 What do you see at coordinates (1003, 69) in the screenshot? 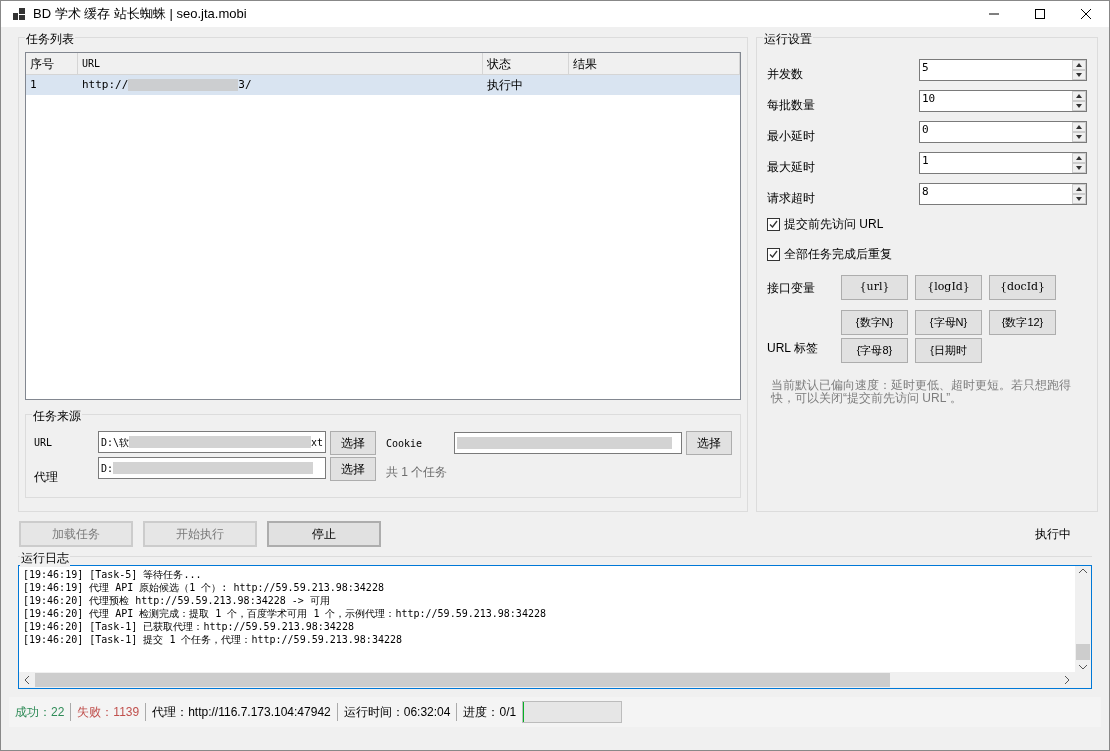
I see `number-spinner: 5` at bounding box center [1003, 69].